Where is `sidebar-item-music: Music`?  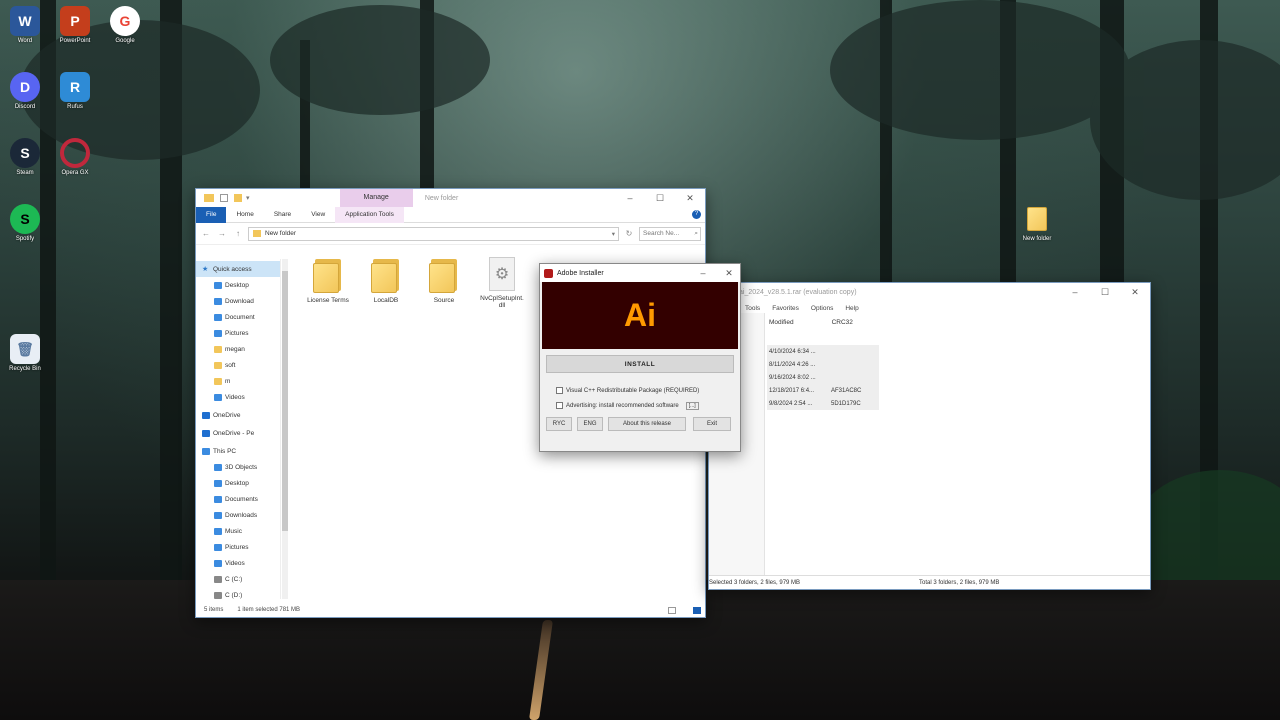
sidebar-item-music: Music is located at coordinates (238, 531).